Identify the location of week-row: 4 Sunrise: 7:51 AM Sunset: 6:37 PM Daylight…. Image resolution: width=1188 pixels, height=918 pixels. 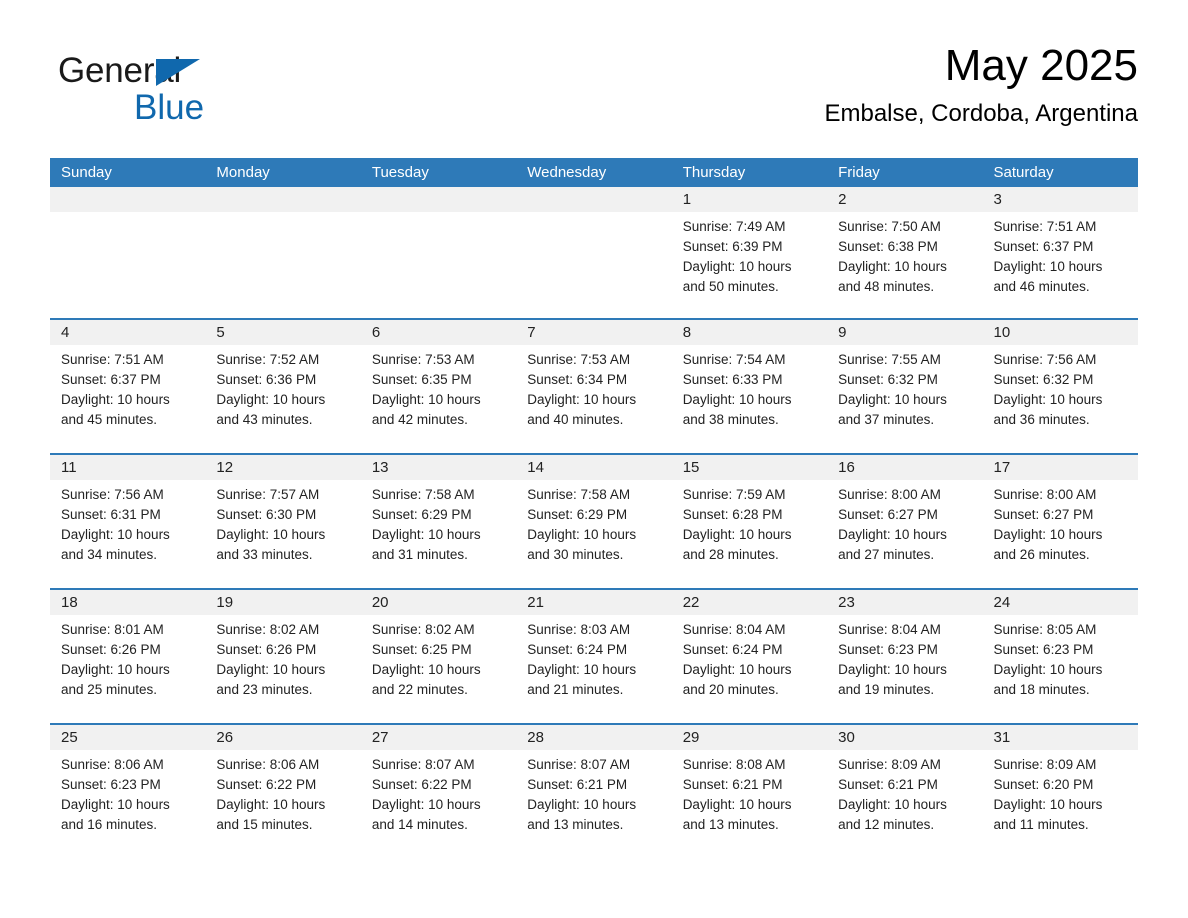
(594, 385).